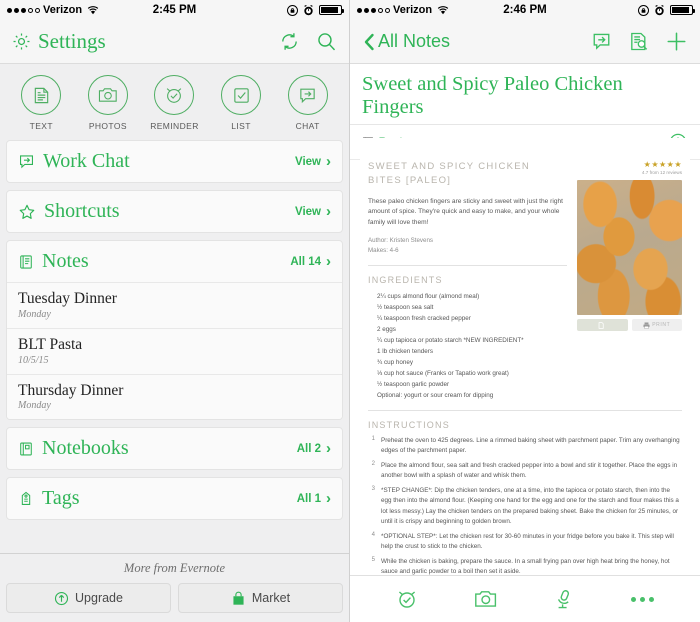  What do you see at coordinates (383, 251) in the screenshot?
I see `recipe-makes: Makes: 4-6` at bounding box center [383, 251].